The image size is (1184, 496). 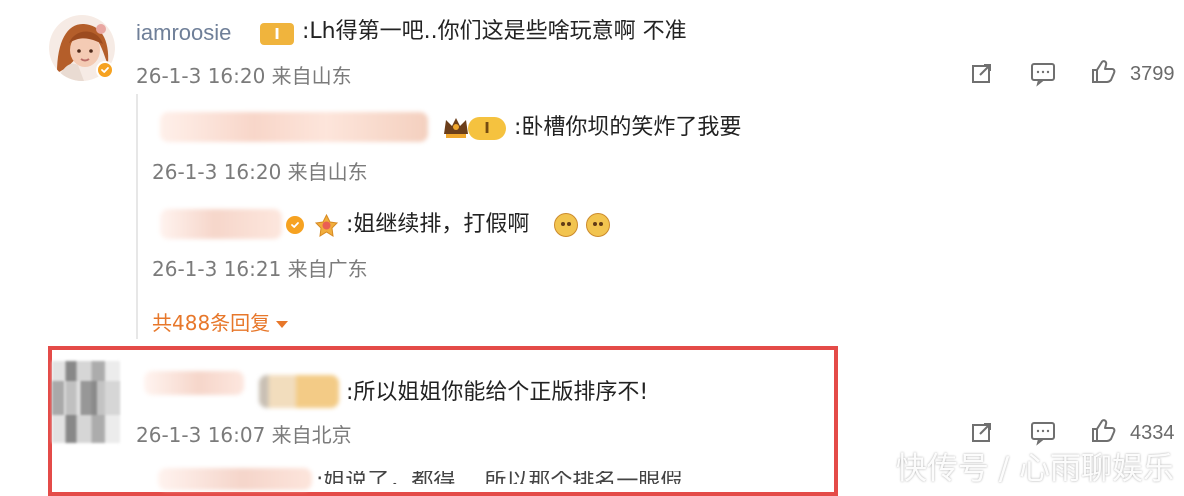 I want to click on like-count: 3799, so click(x=1152, y=74).